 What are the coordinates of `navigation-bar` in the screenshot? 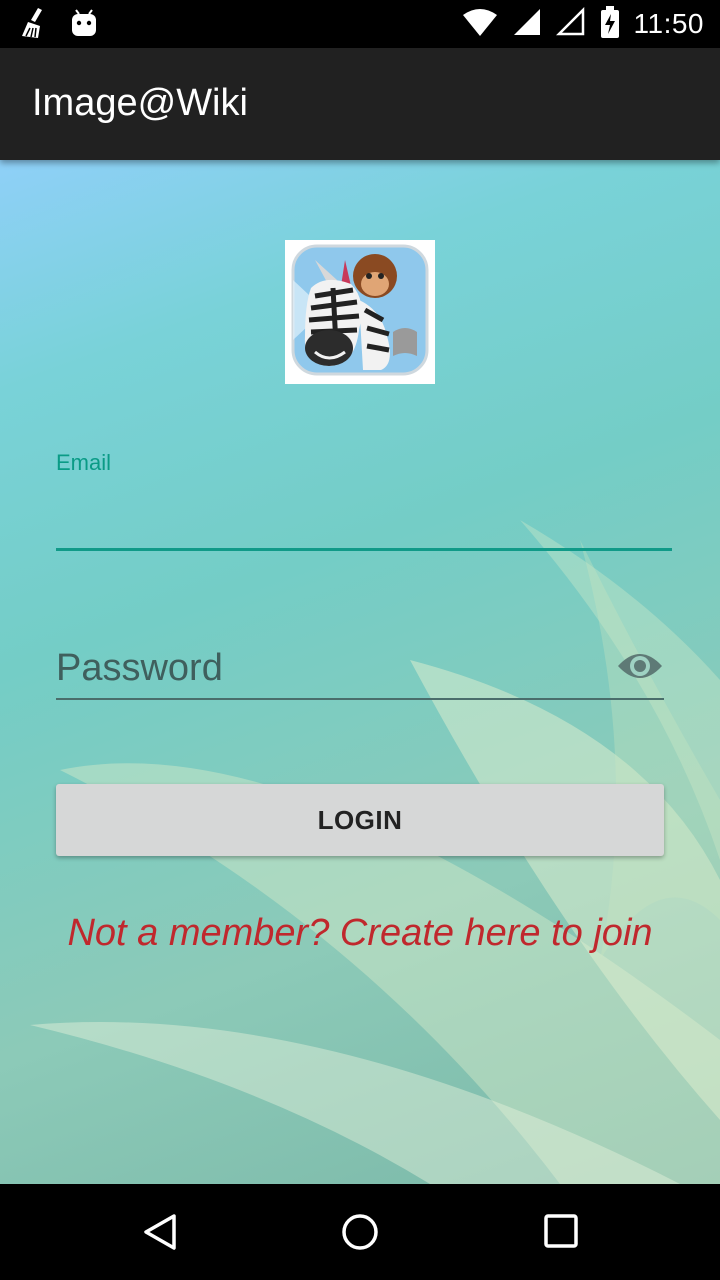 It's located at (360, 1232).